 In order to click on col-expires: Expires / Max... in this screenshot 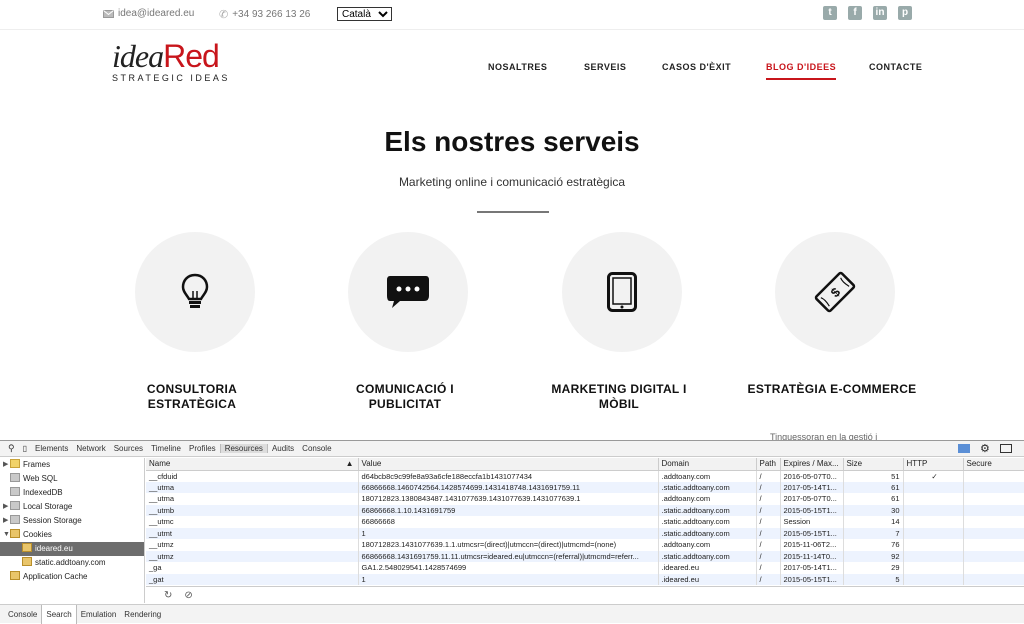, I will do `click(812, 464)`.